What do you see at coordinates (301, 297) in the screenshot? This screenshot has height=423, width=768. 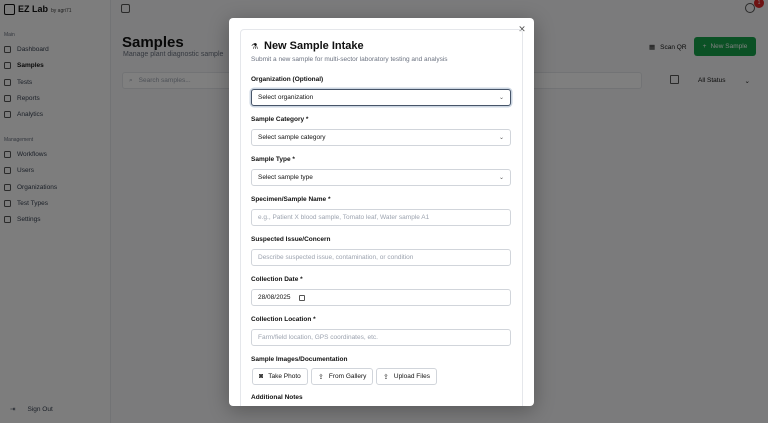 I see `calendar-icon` at bounding box center [301, 297].